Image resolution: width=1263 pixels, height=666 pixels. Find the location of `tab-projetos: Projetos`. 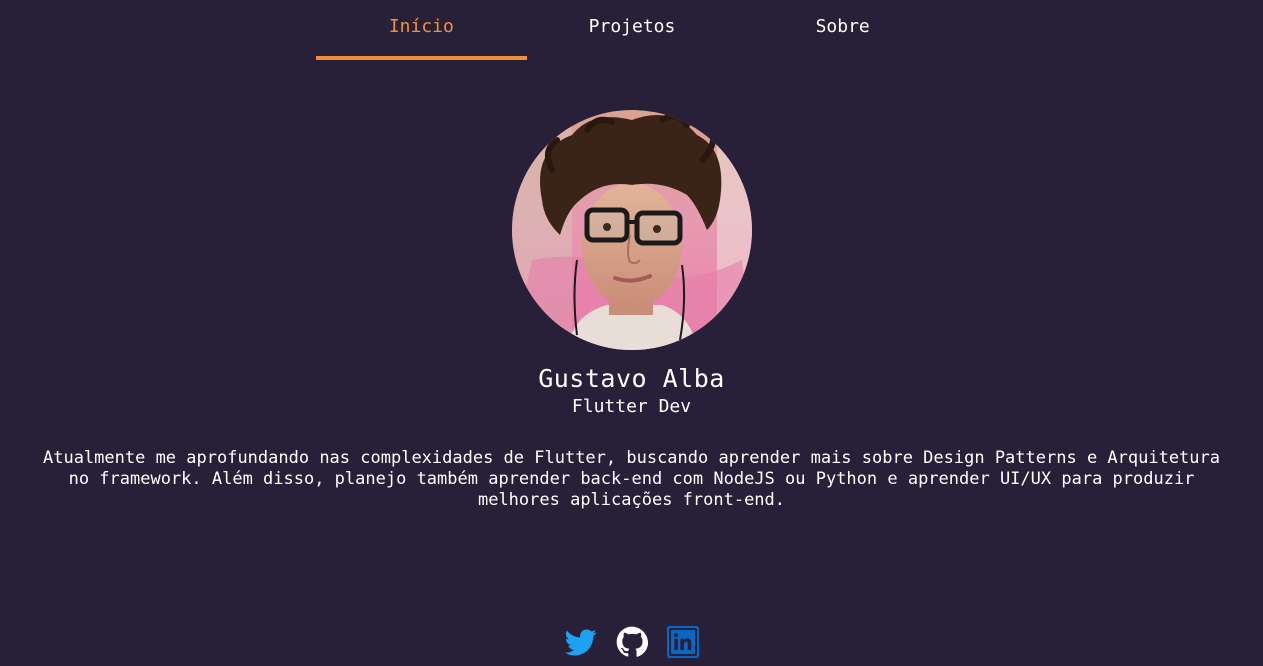

tab-projetos: Projetos is located at coordinates (632, 30).